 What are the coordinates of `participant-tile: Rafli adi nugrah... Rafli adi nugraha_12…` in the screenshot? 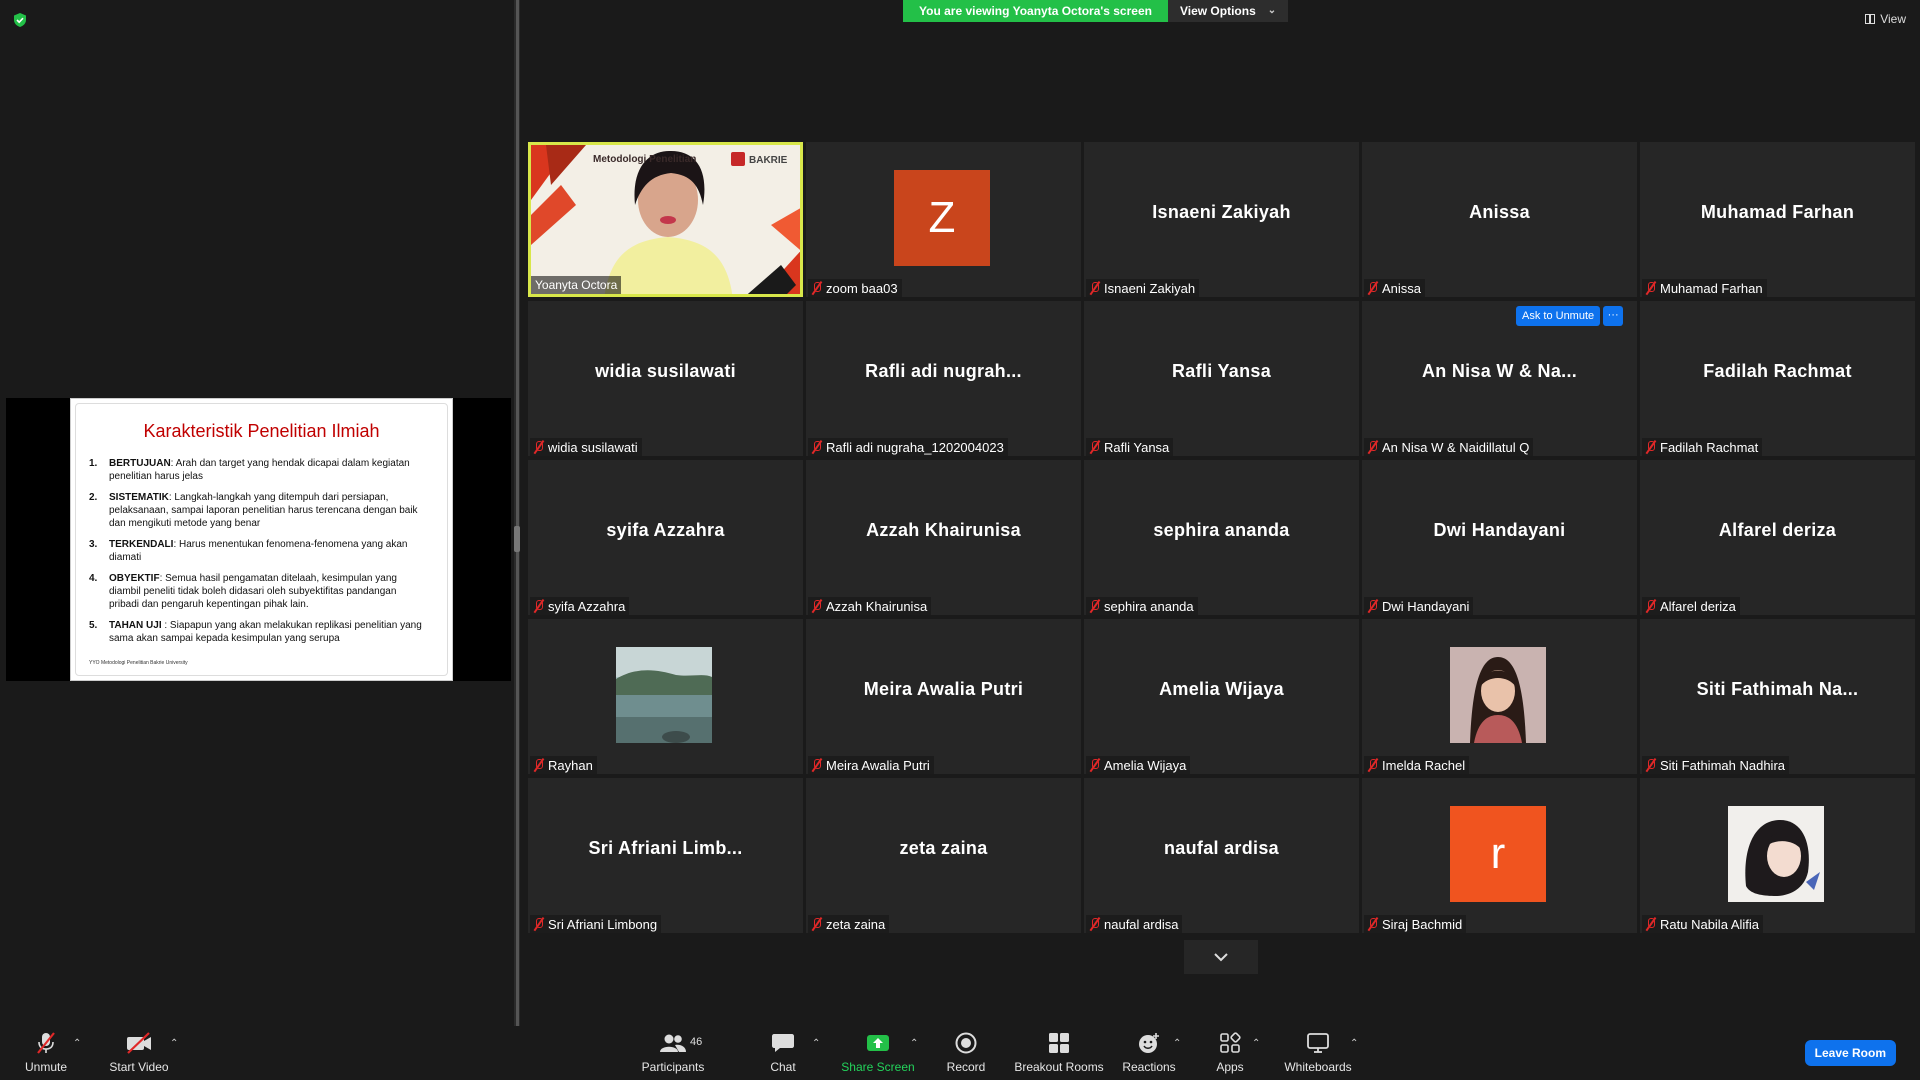 It's located at (943, 378).